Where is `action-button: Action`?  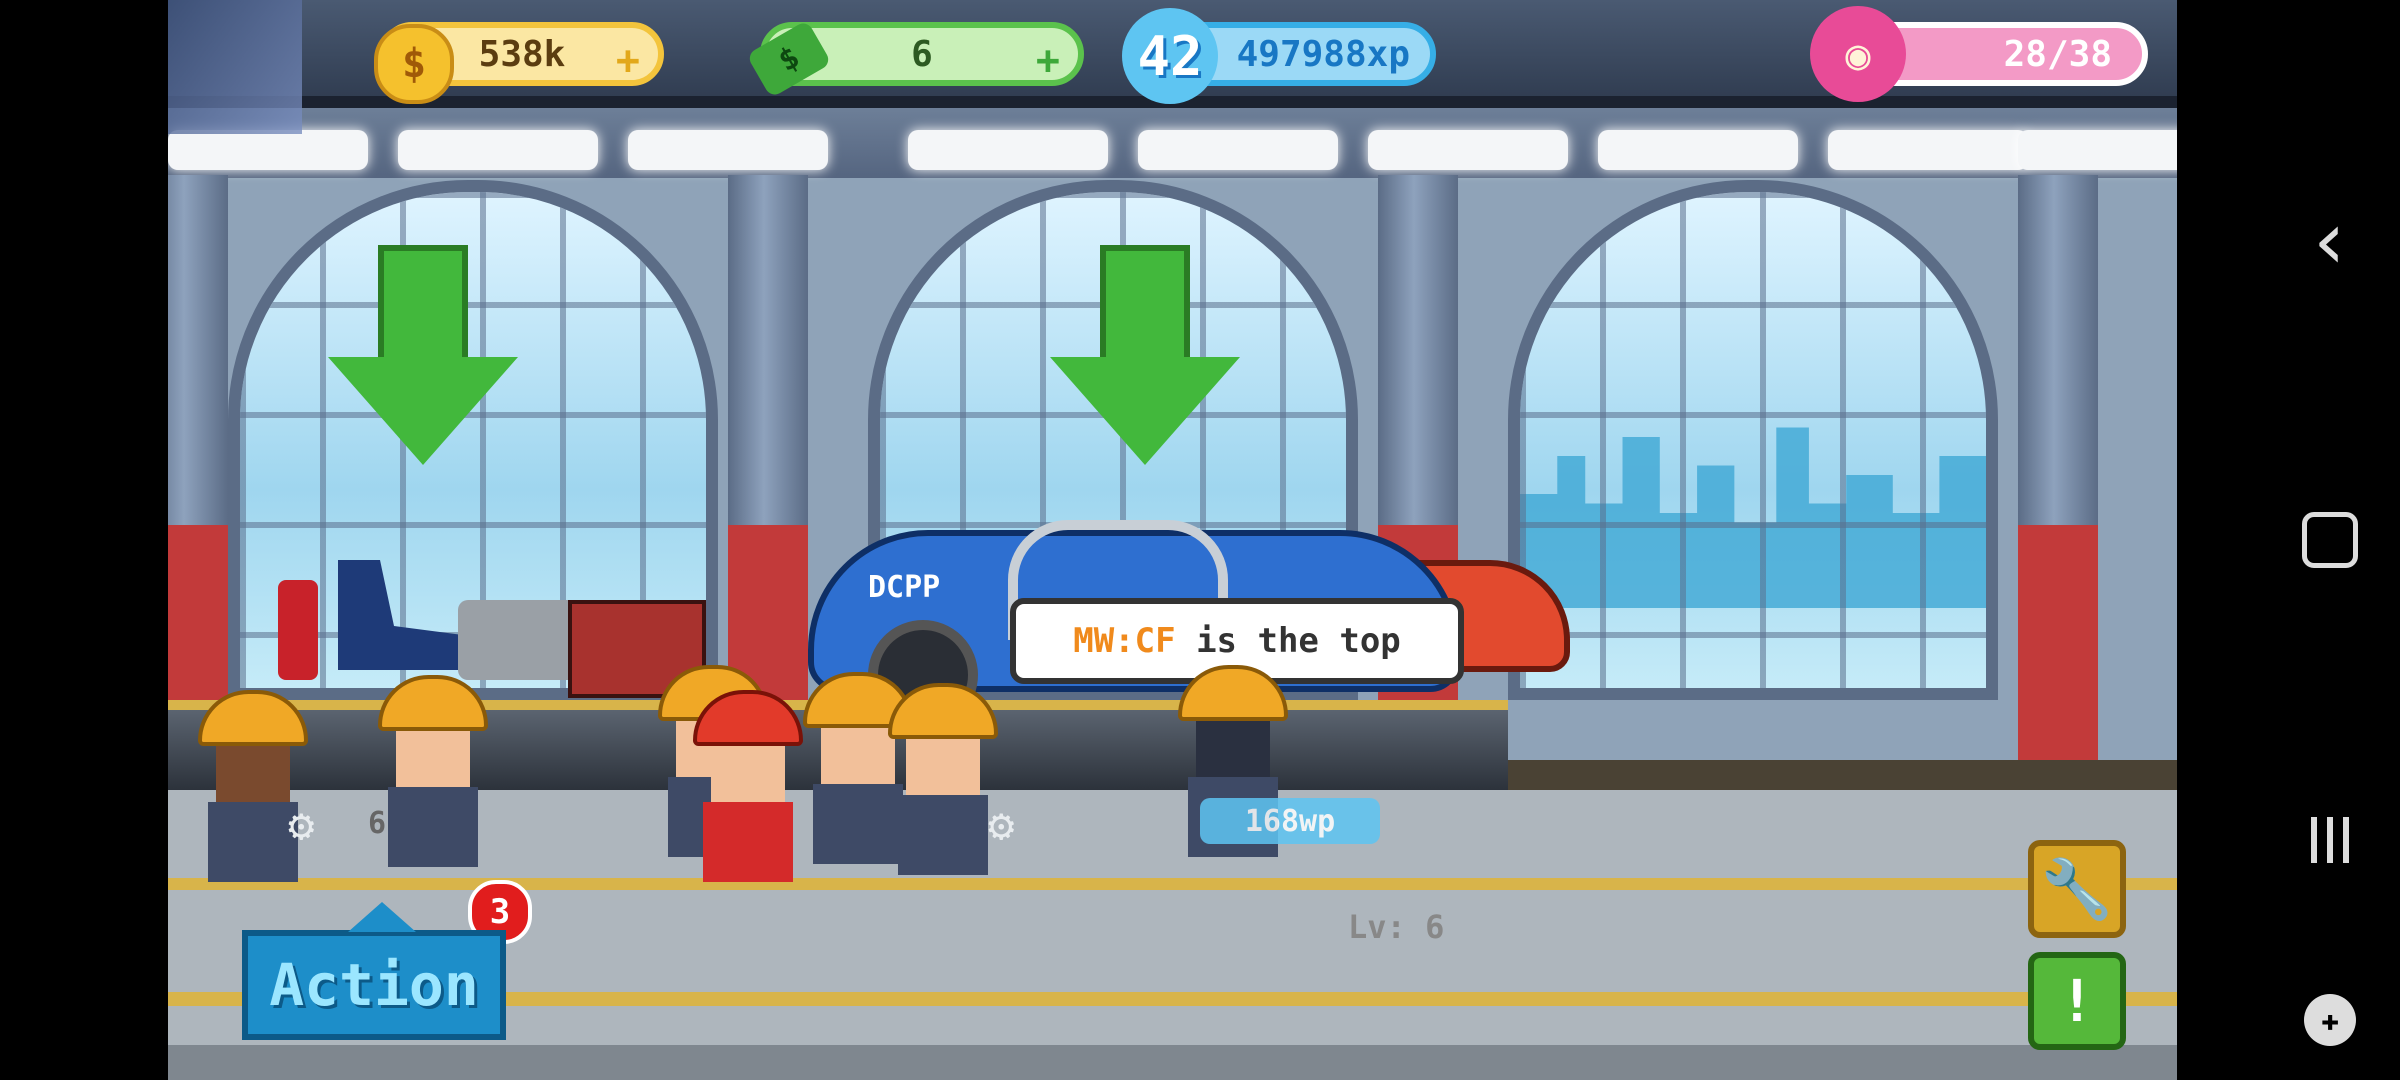 action-button: Action is located at coordinates (374, 971).